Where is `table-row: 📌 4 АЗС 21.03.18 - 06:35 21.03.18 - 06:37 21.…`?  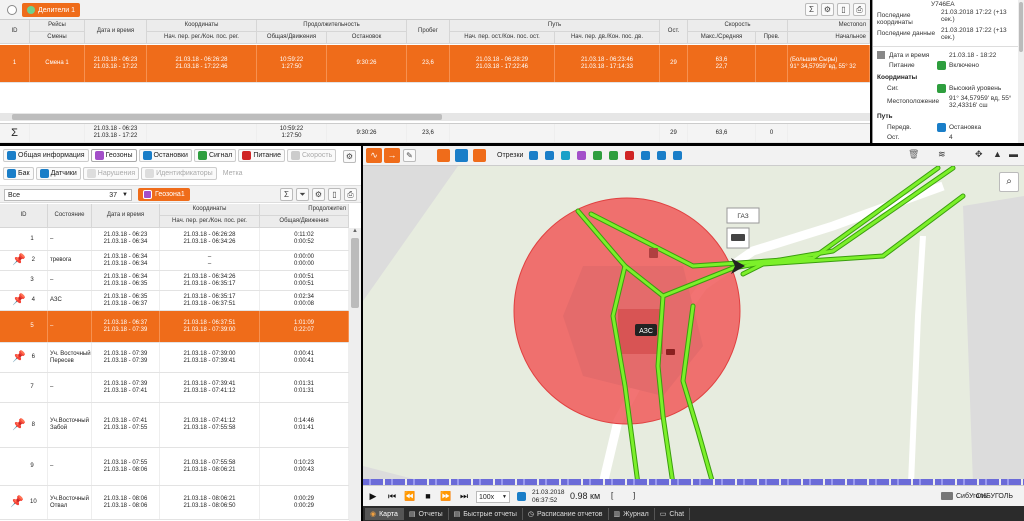 table-row: 📌 4 АЗС 21.03.18 - 06:35 21.03.18 - 06:37 21.… is located at coordinates (174, 301).